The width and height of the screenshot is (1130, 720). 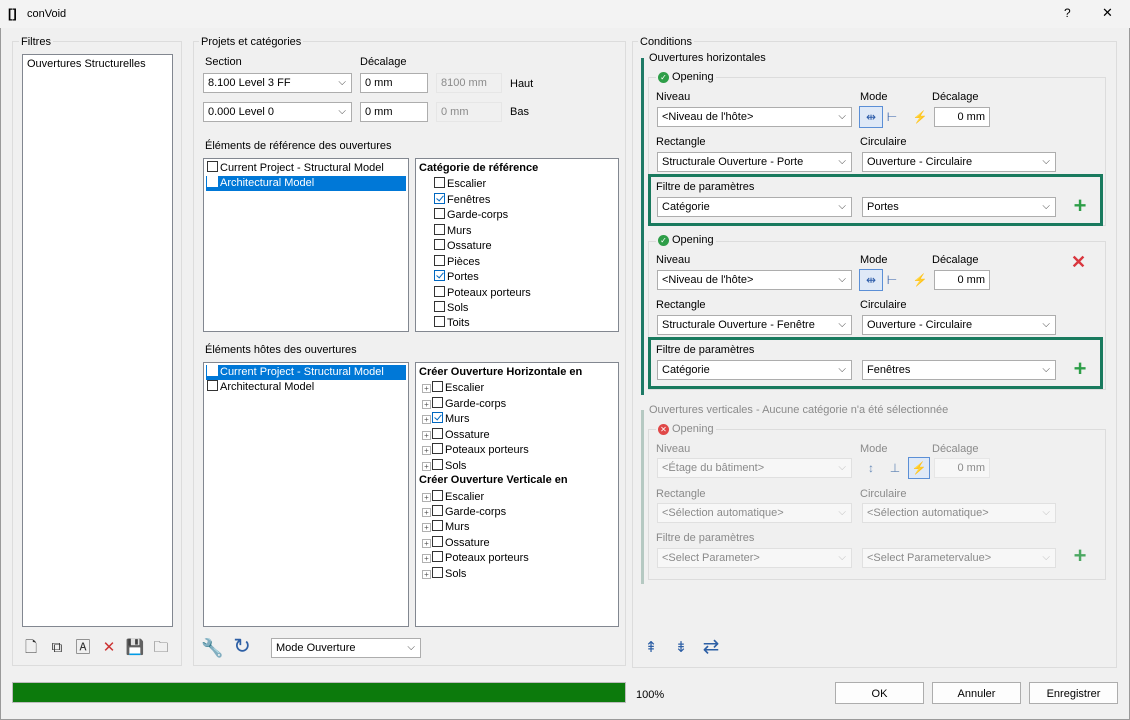 I want to click on top-level-select: 8.100 Level 3 FF ⌵, so click(x=277, y=83).